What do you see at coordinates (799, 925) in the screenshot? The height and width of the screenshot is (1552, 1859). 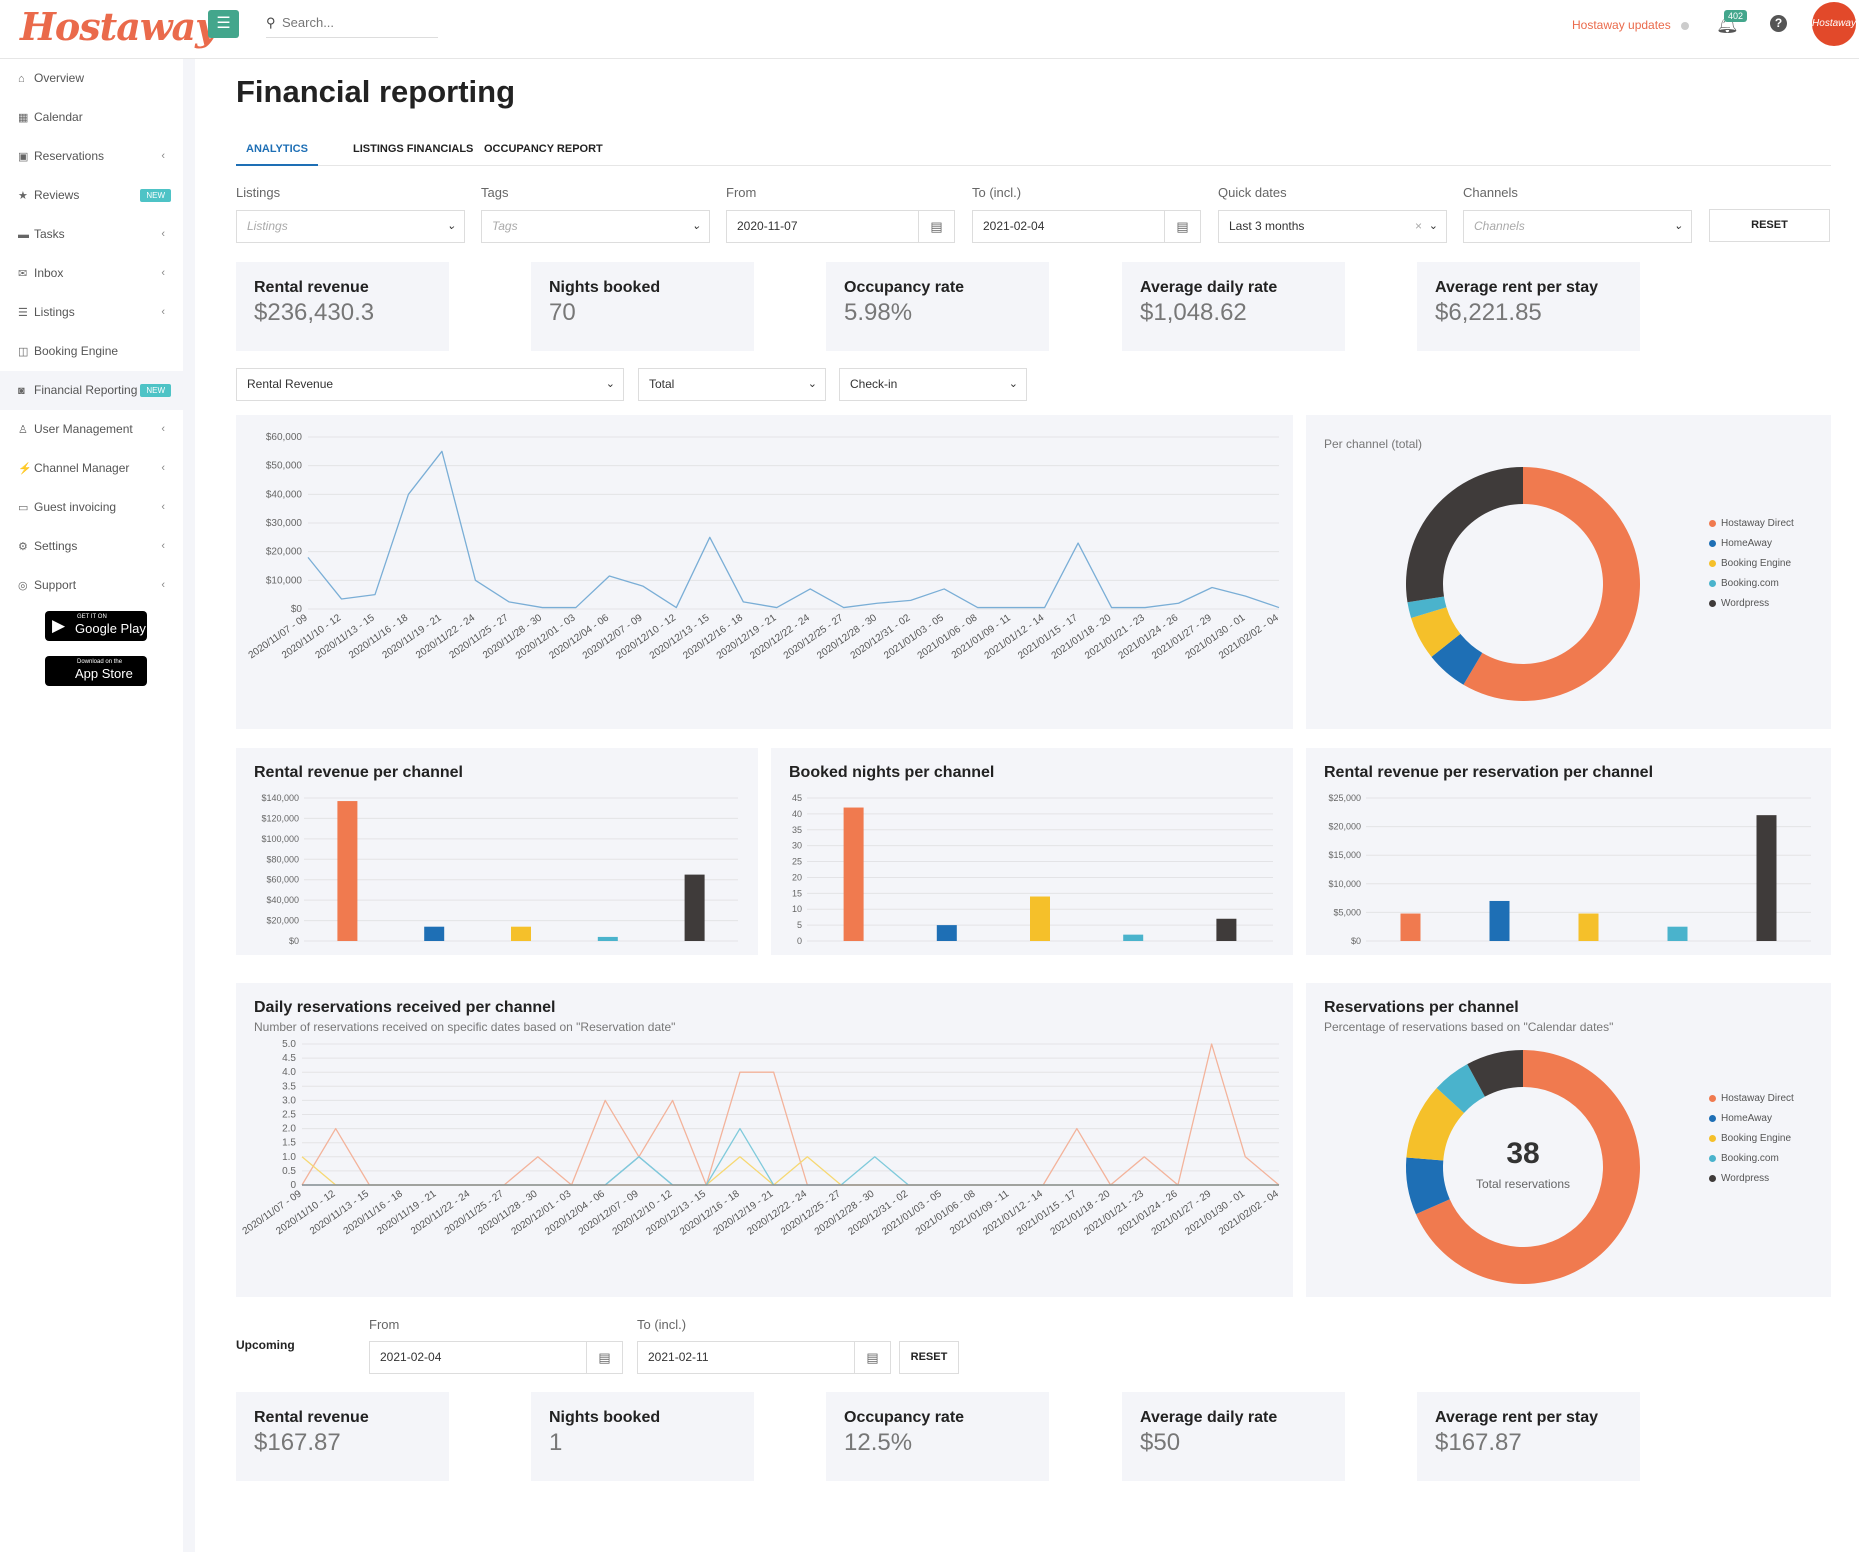 I see `y-tick-label: 5` at bounding box center [799, 925].